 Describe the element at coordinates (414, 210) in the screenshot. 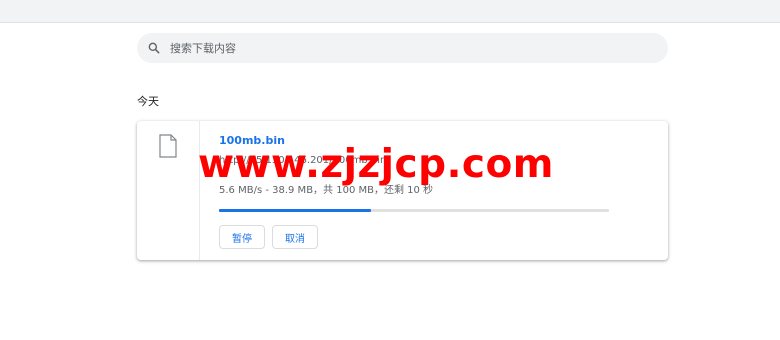

I see `download-progress-bar` at that location.